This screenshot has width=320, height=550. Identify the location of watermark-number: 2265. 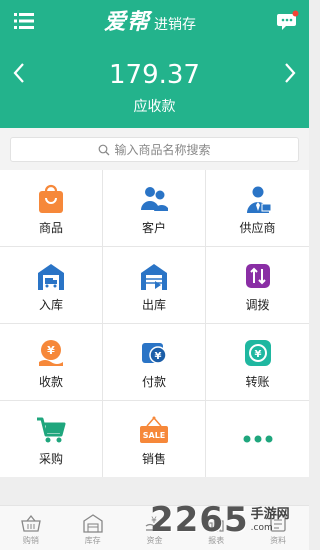
(199, 520).